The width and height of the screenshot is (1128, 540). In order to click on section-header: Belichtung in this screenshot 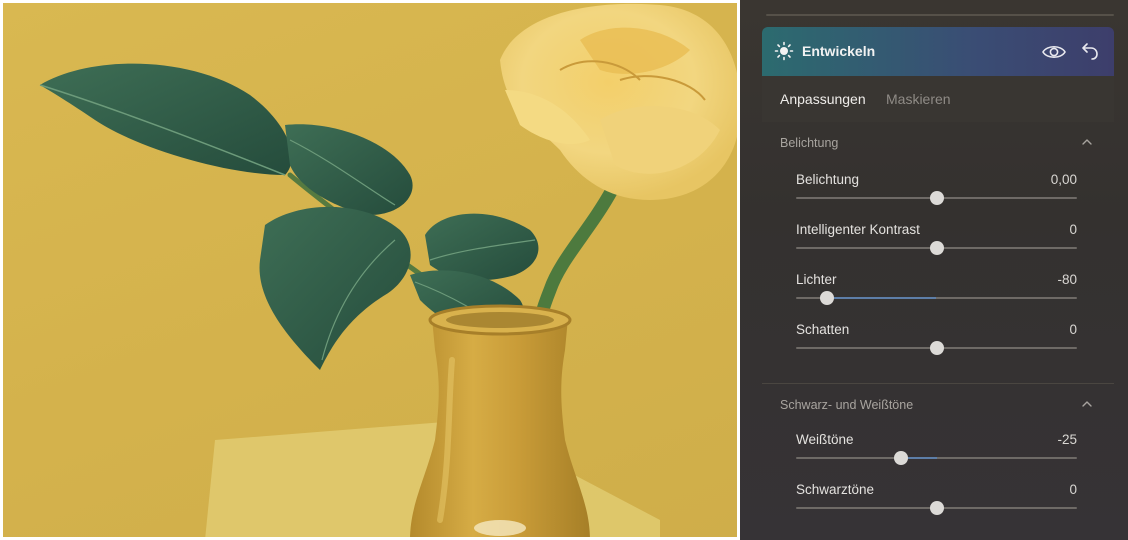, I will do `click(938, 142)`.